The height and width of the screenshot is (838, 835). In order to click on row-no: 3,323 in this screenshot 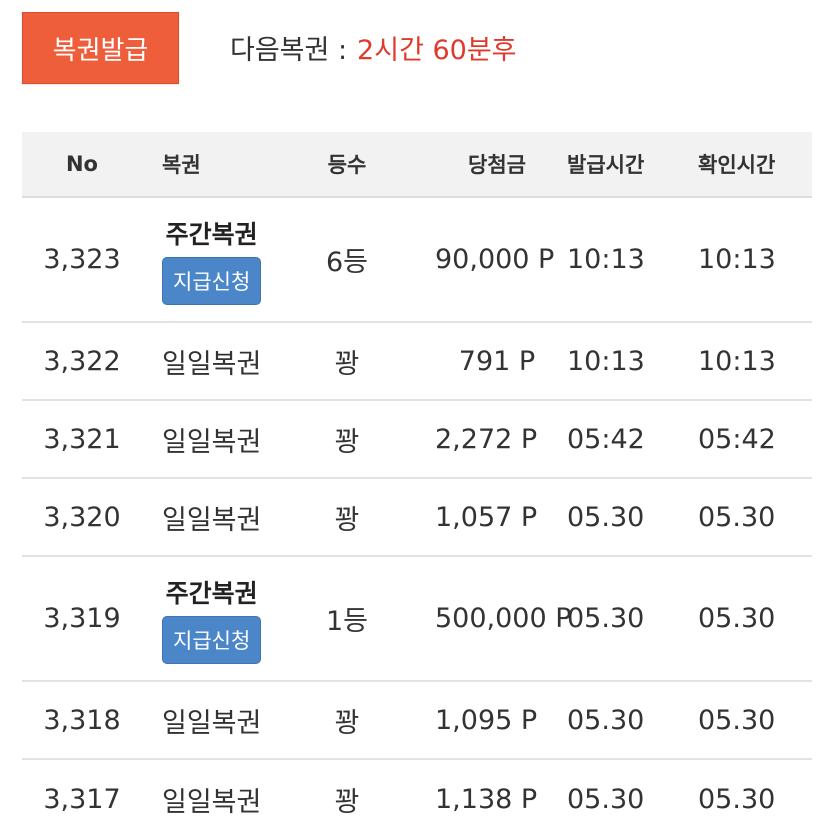, I will do `click(82, 259)`.